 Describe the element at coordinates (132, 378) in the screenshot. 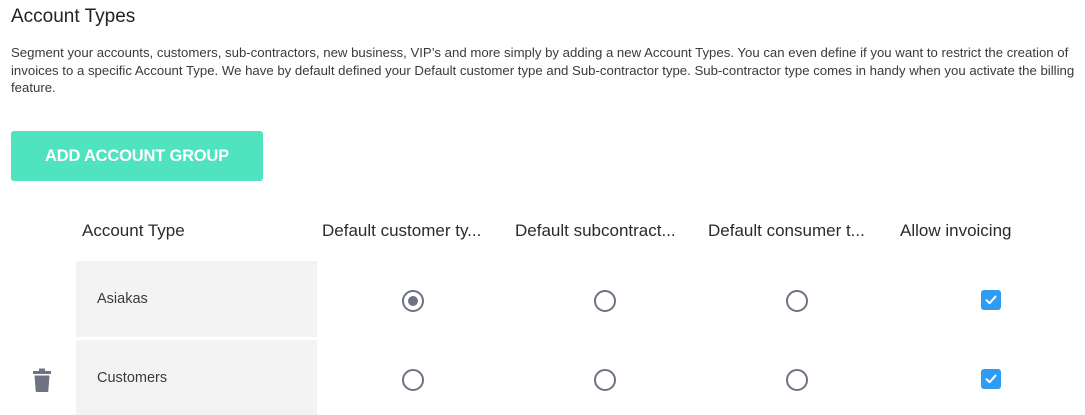

I see `account-type-name: Customers` at that location.